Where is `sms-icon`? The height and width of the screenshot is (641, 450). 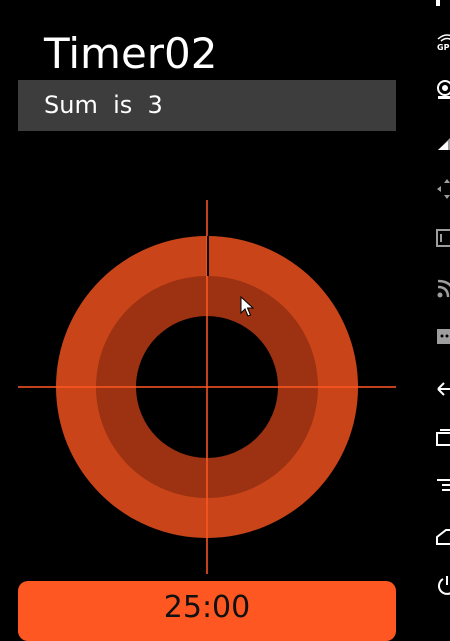 sms-icon is located at coordinates (443, 337).